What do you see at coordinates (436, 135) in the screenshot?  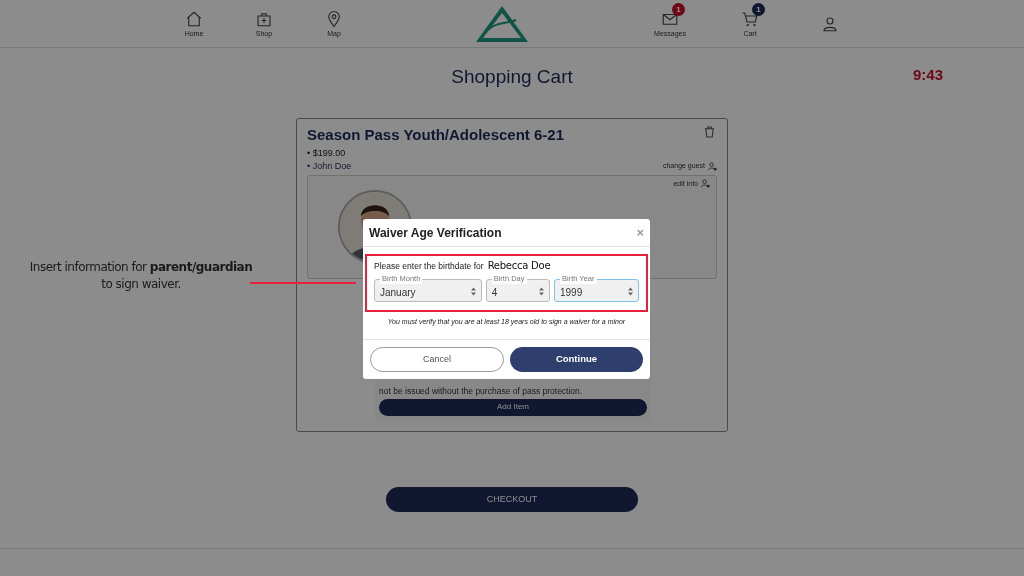 I see `item-title: Season Pass Youth/Adolescent 6-21` at bounding box center [436, 135].